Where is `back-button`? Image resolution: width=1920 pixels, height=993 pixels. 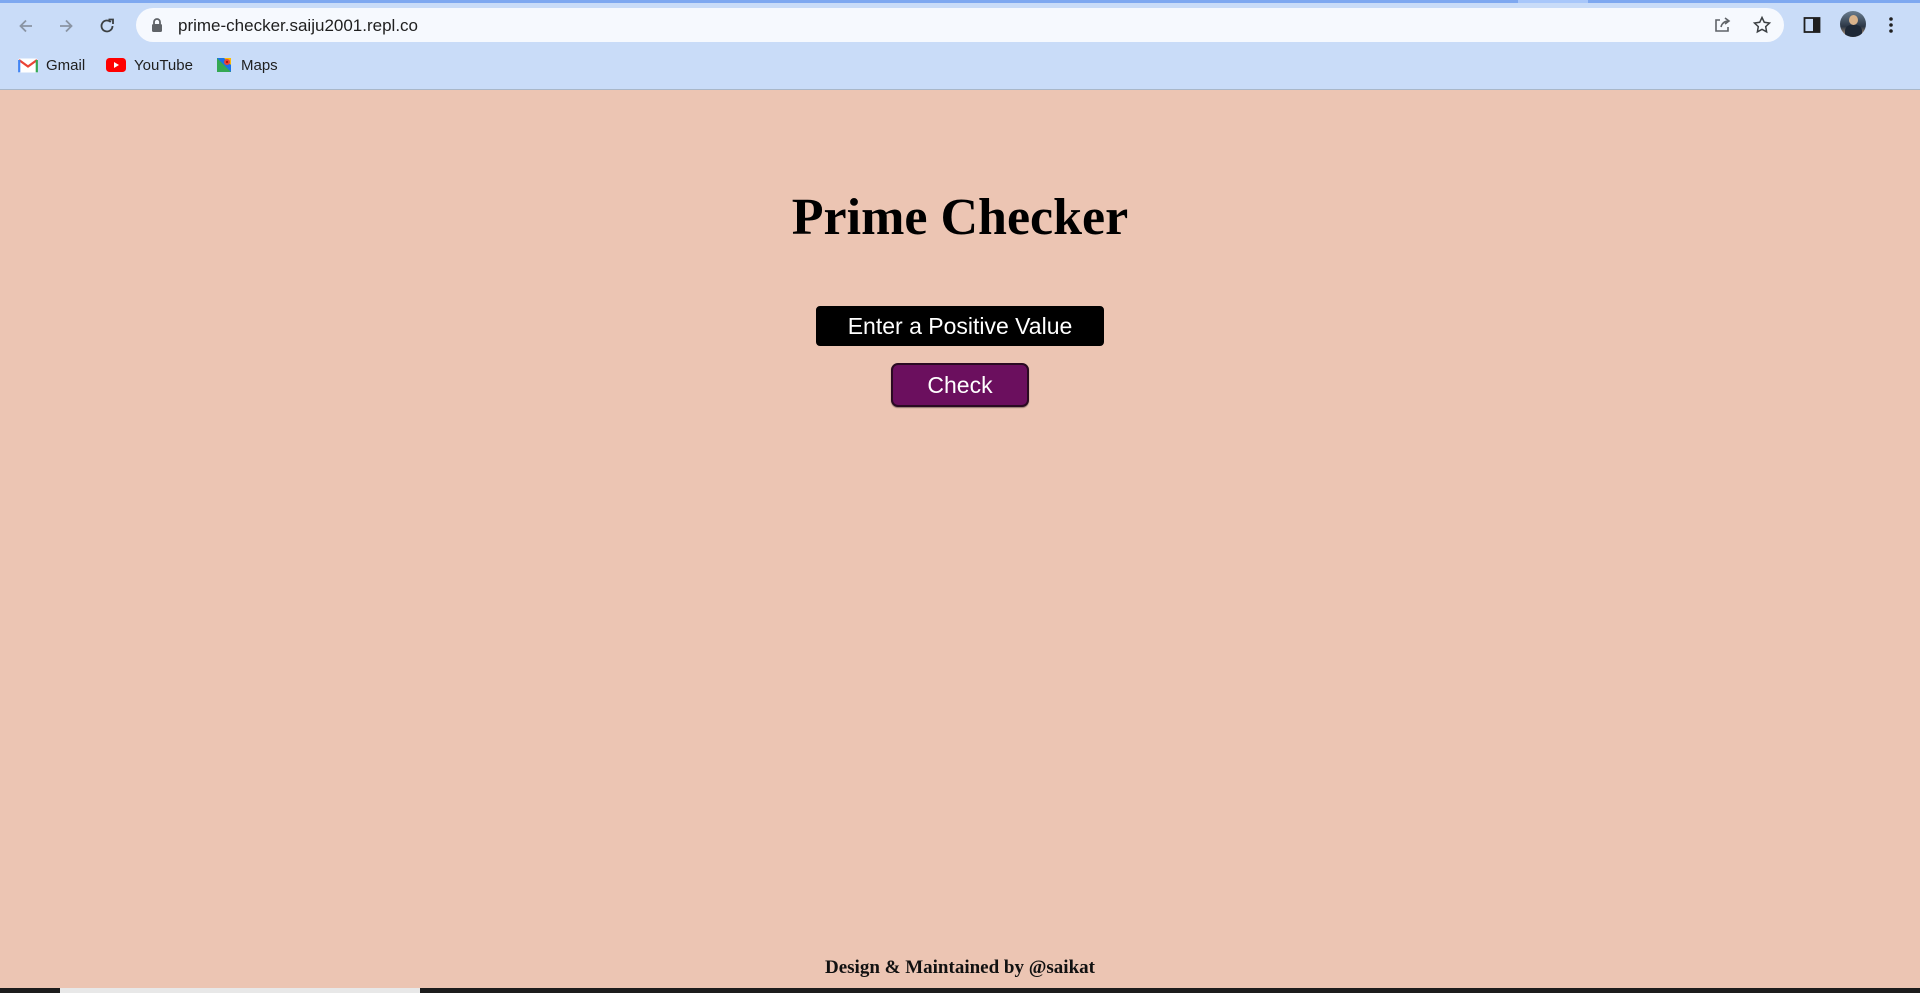
back-button is located at coordinates (26, 26).